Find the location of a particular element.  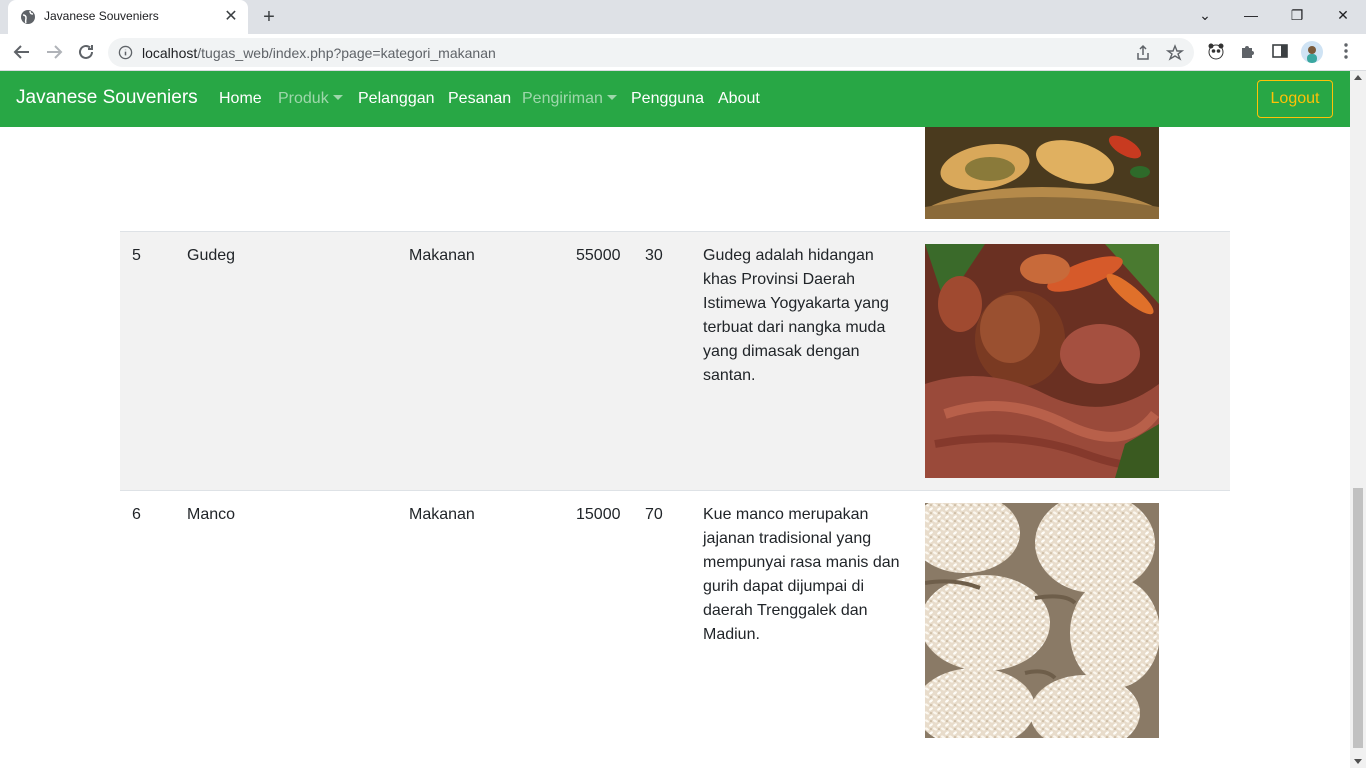

cell-no: 6 is located at coordinates (136, 514).